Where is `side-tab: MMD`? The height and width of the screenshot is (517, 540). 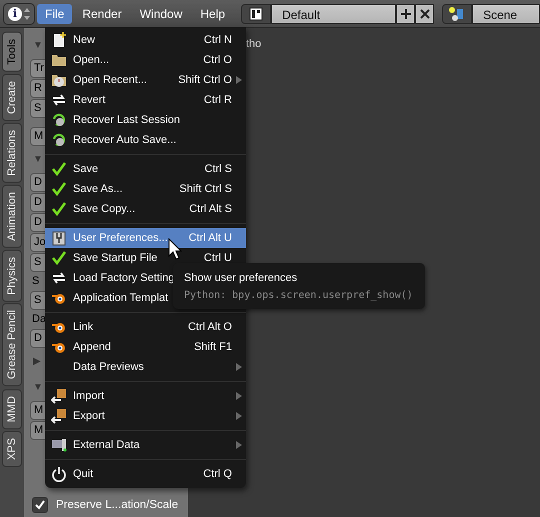 side-tab: MMD is located at coordinates (12, 408).